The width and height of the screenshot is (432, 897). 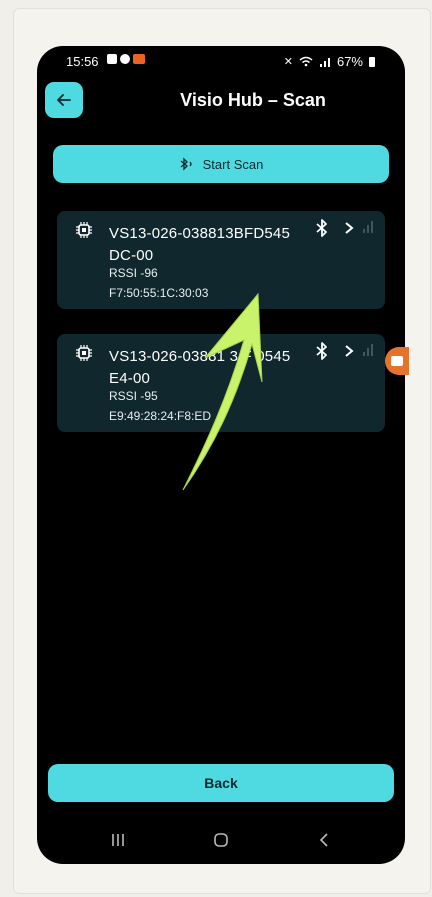 I want to click on device-mac: E9:49:28:24:F8:ED, so click(x=160, y=416).